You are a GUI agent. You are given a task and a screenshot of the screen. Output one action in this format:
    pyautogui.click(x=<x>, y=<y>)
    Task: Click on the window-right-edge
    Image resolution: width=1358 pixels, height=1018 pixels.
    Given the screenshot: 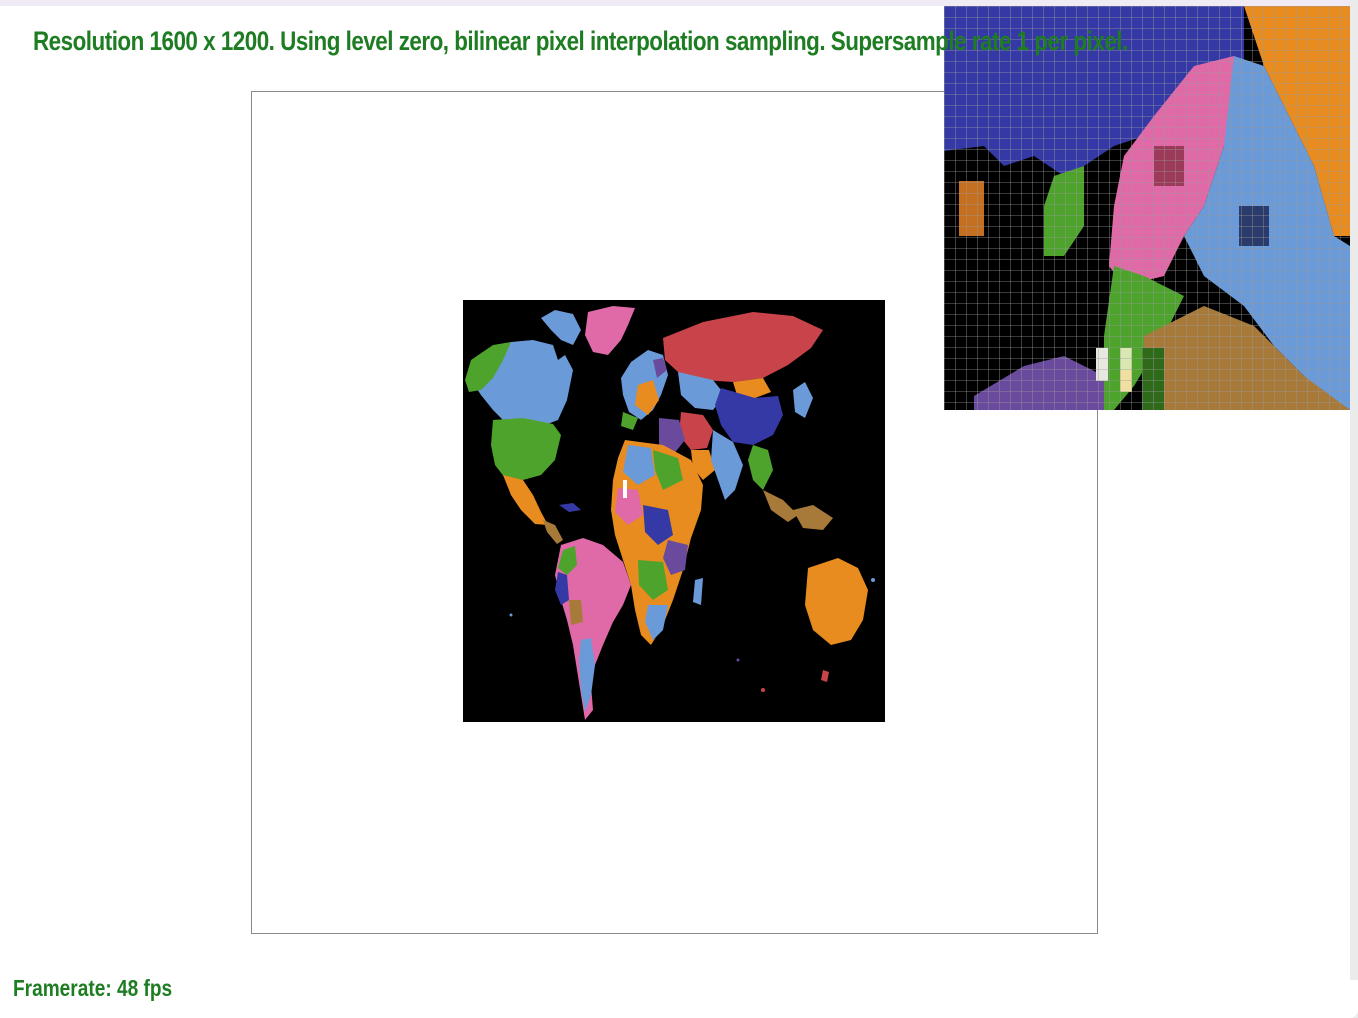 What is the action you would take?
    pyautogui.click(x=1354, y=509)
    